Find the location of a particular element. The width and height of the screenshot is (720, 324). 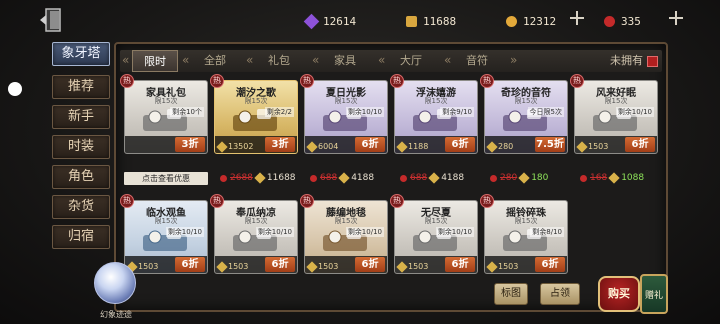

floating-assist-dot is located at coordinates (15, 89).